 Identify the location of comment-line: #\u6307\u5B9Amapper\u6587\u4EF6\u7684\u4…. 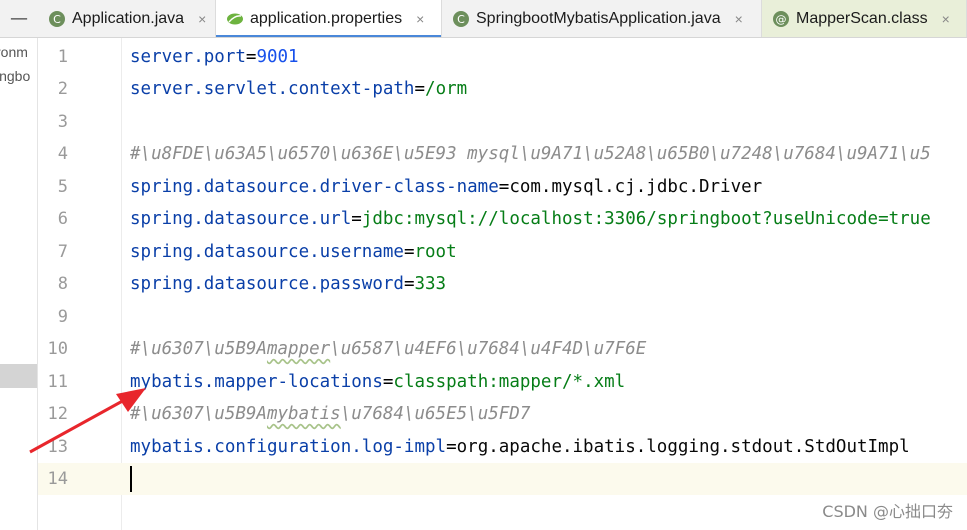
(388, 349).